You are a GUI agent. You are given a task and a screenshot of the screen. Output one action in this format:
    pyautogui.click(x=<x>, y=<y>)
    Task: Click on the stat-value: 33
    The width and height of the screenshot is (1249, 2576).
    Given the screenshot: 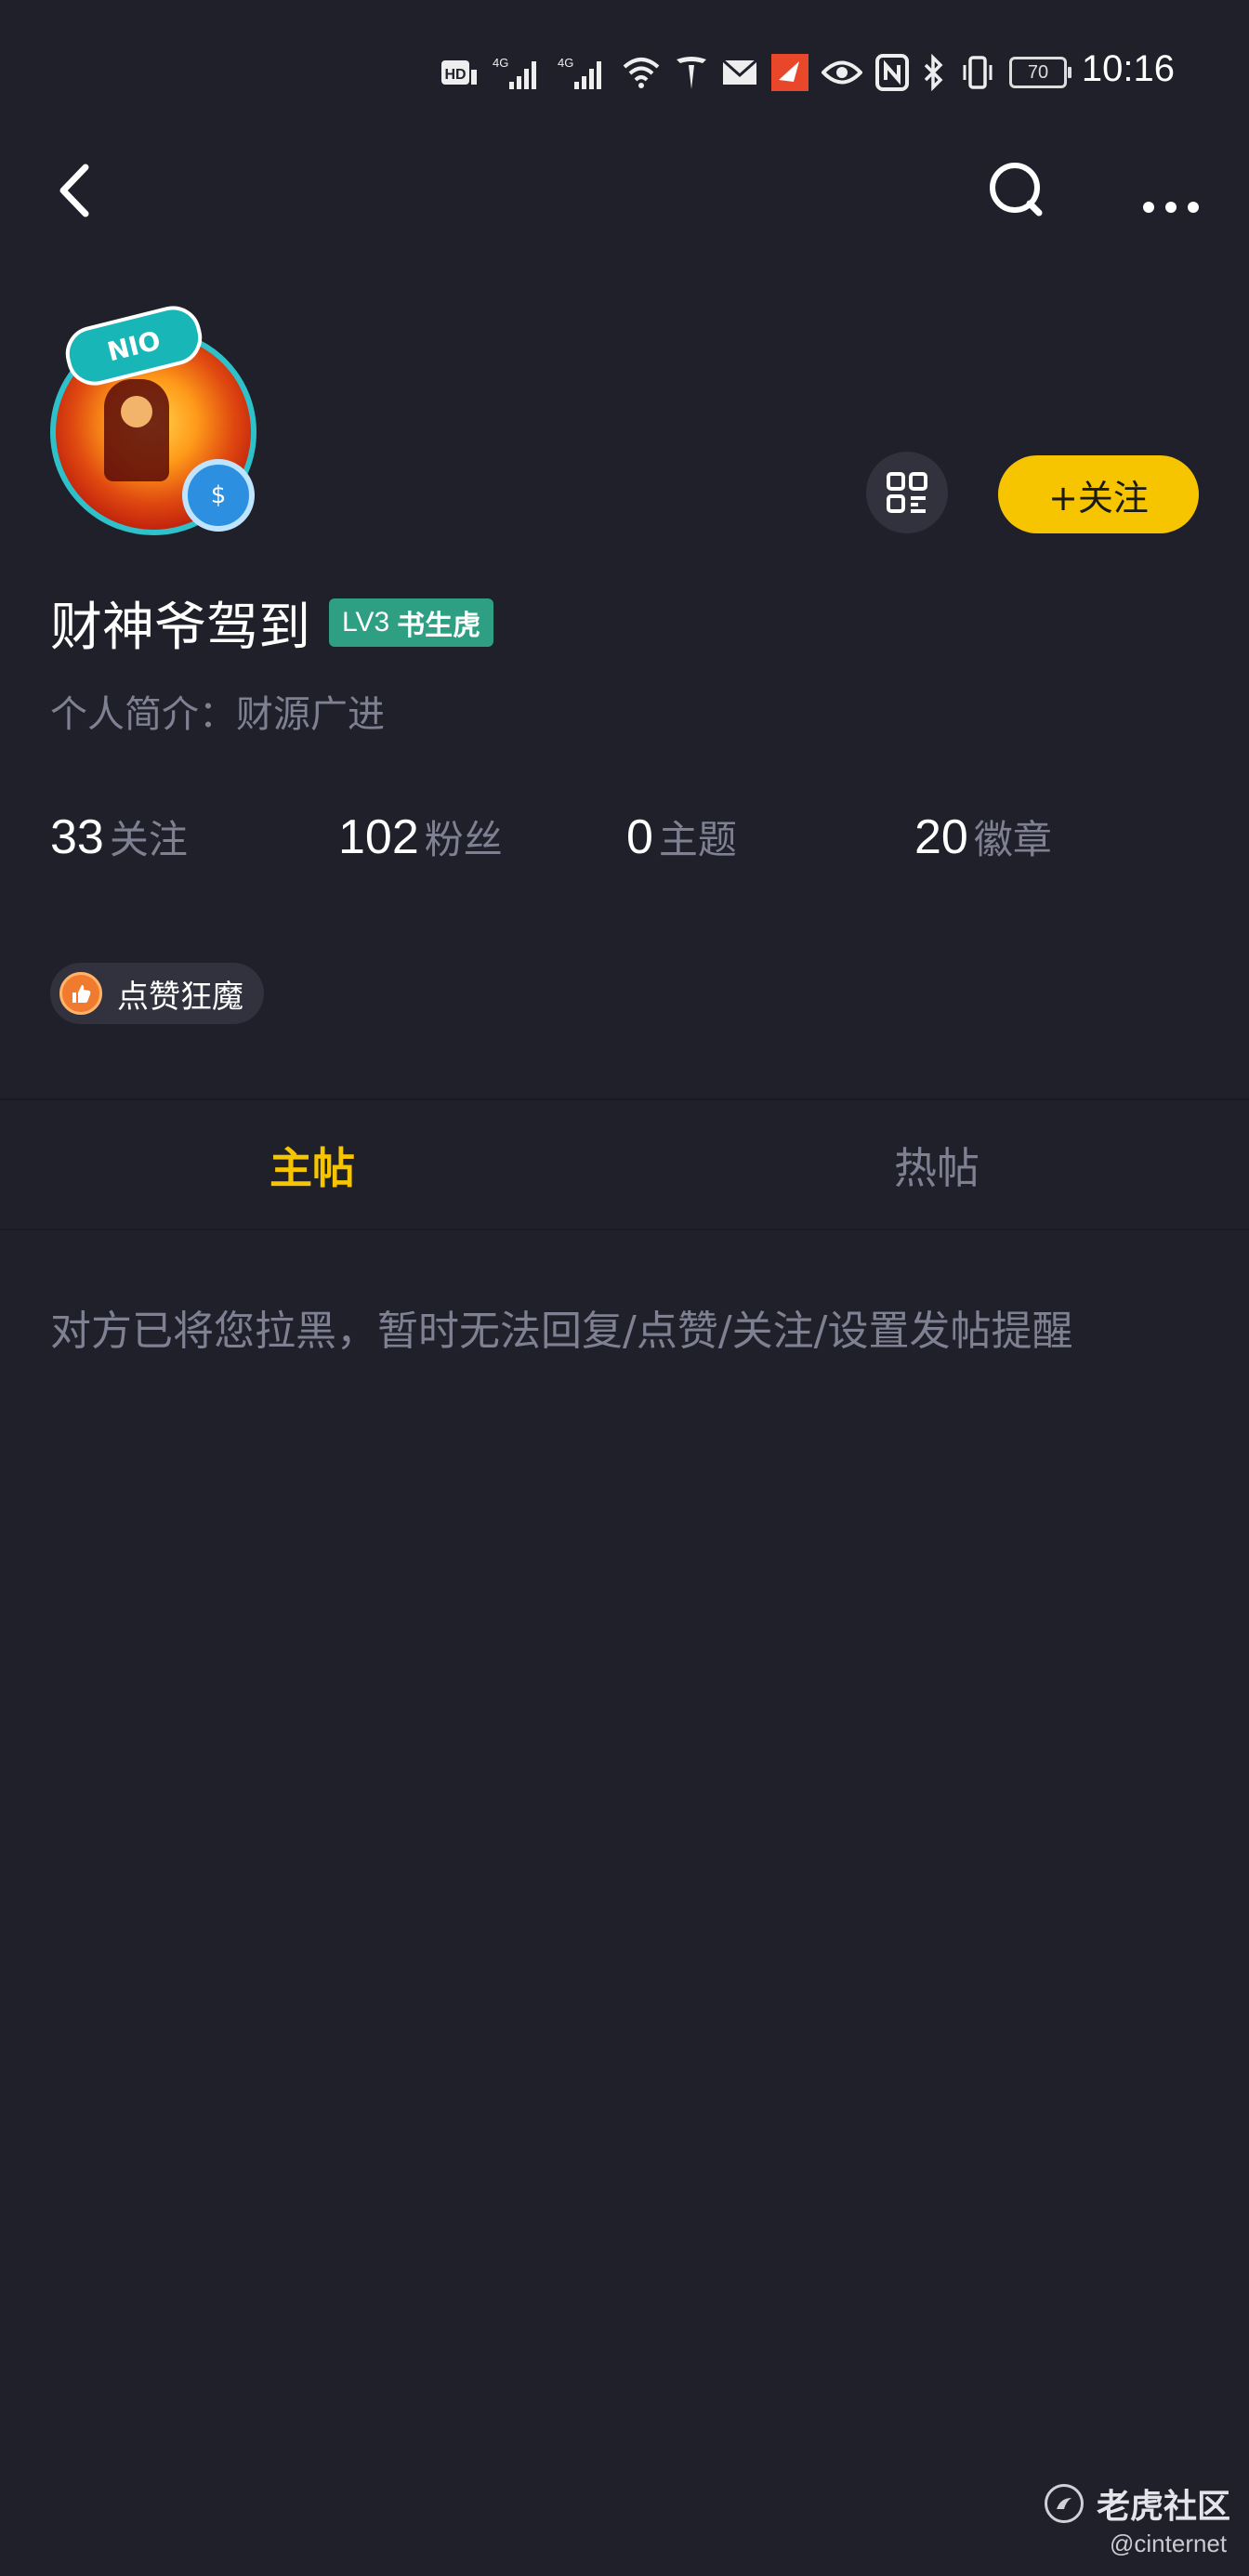 What is the action you would take?
    pyautogui.click(x=77, y=837)
    